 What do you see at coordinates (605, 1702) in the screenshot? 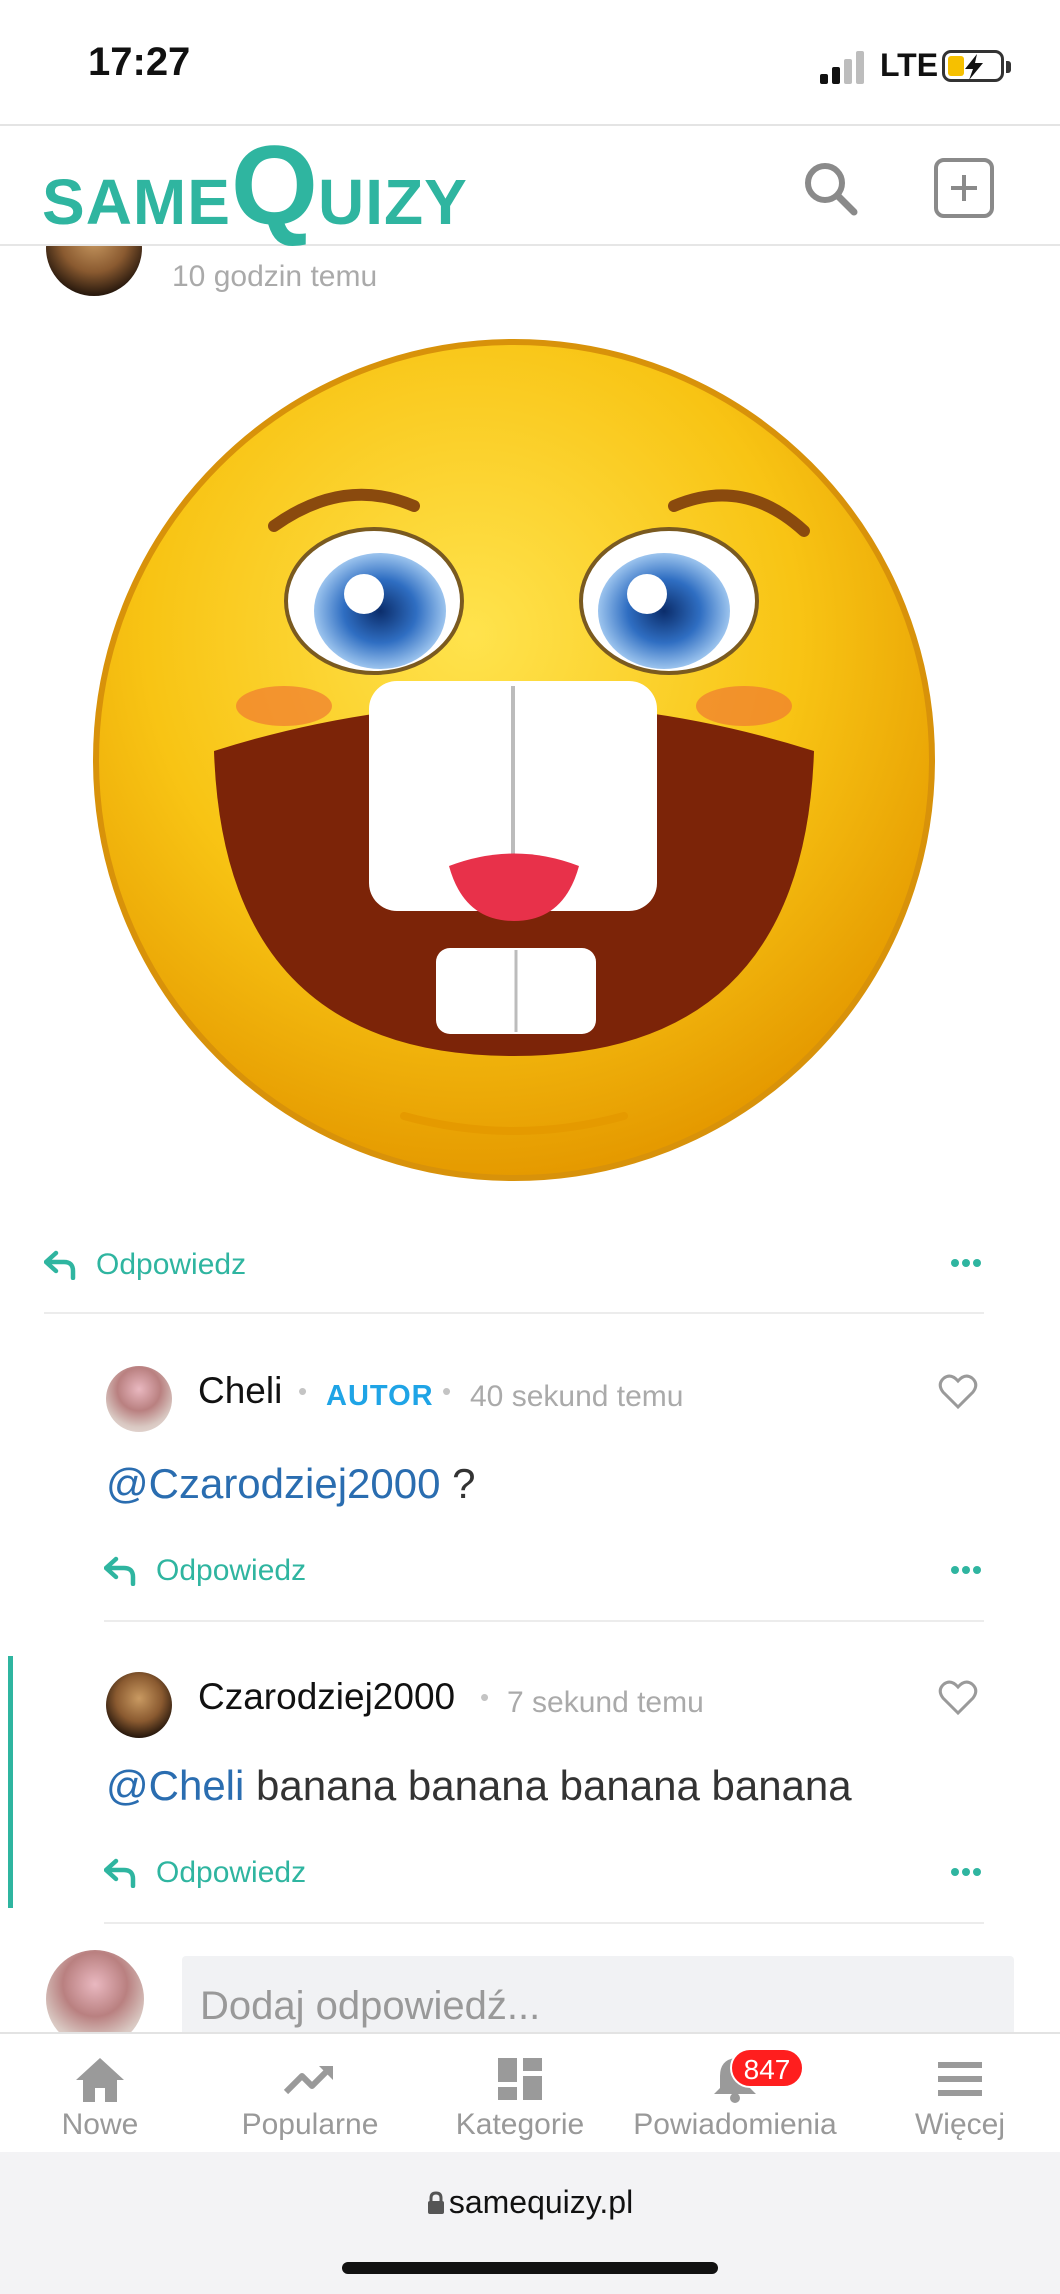
I see `comment-time: 7 sekund temu` at bounding box center [605, 1702].